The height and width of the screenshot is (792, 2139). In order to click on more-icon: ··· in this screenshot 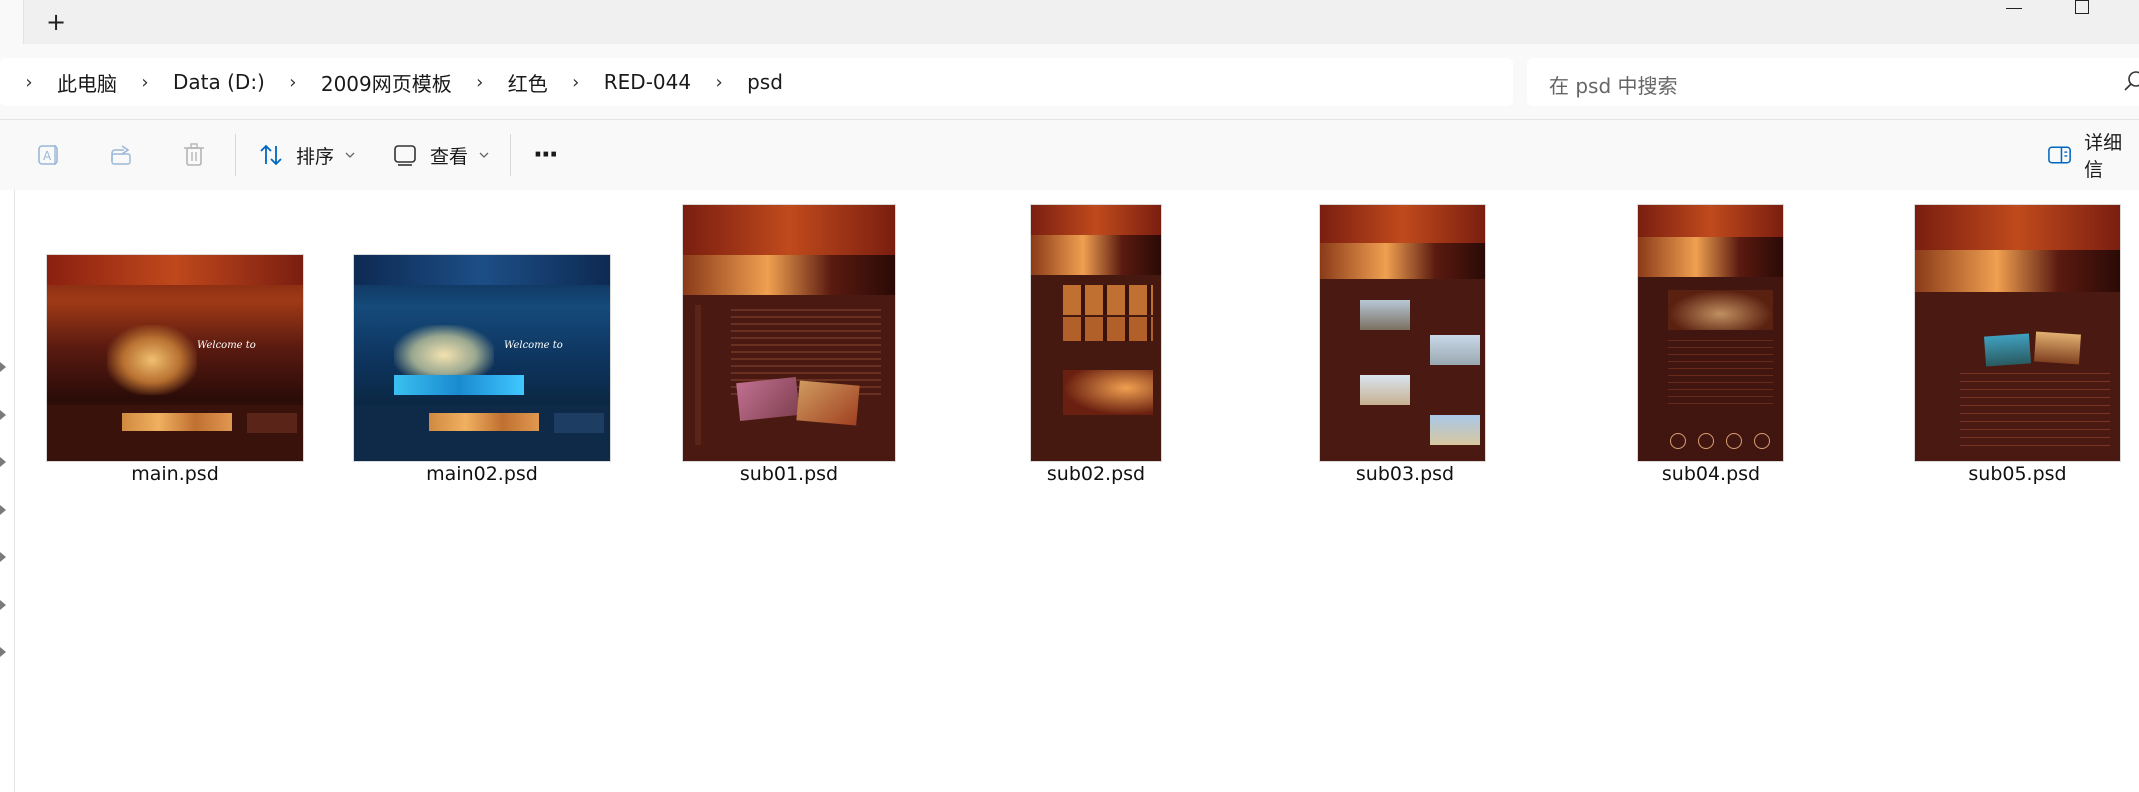, I will do `click(546, 155)`.